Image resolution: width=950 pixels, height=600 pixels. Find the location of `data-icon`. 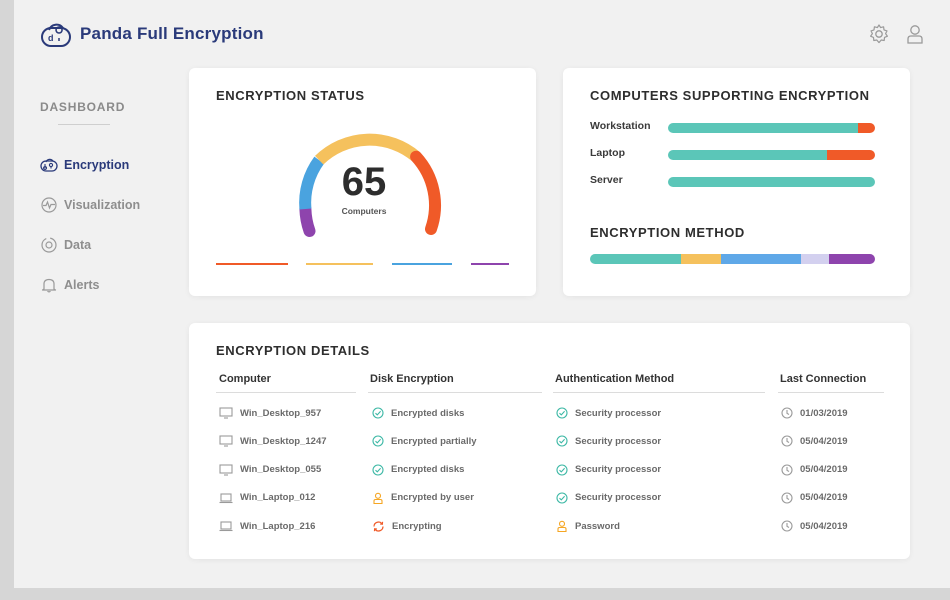

data-icon is located at coordinates (49, 245).